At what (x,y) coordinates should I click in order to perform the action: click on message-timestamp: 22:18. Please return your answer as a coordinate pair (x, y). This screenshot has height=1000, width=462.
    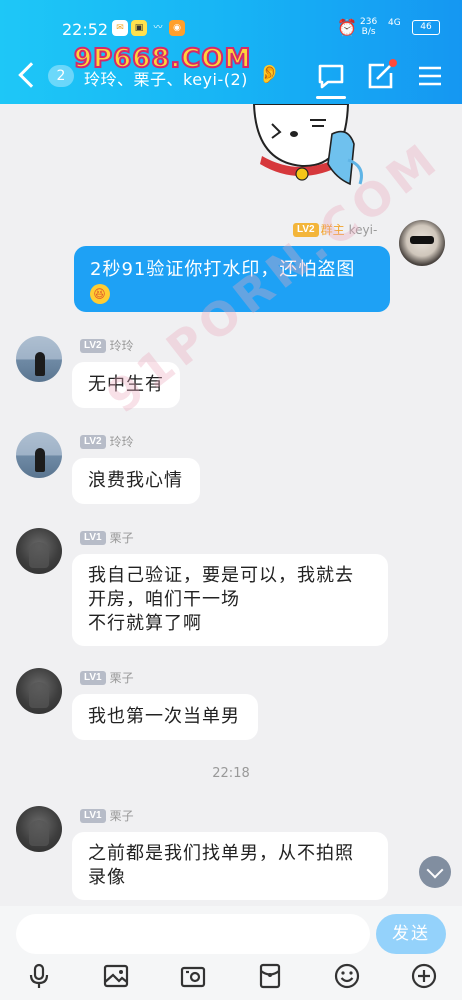
    Looking at the image, I should click on (231, 773).